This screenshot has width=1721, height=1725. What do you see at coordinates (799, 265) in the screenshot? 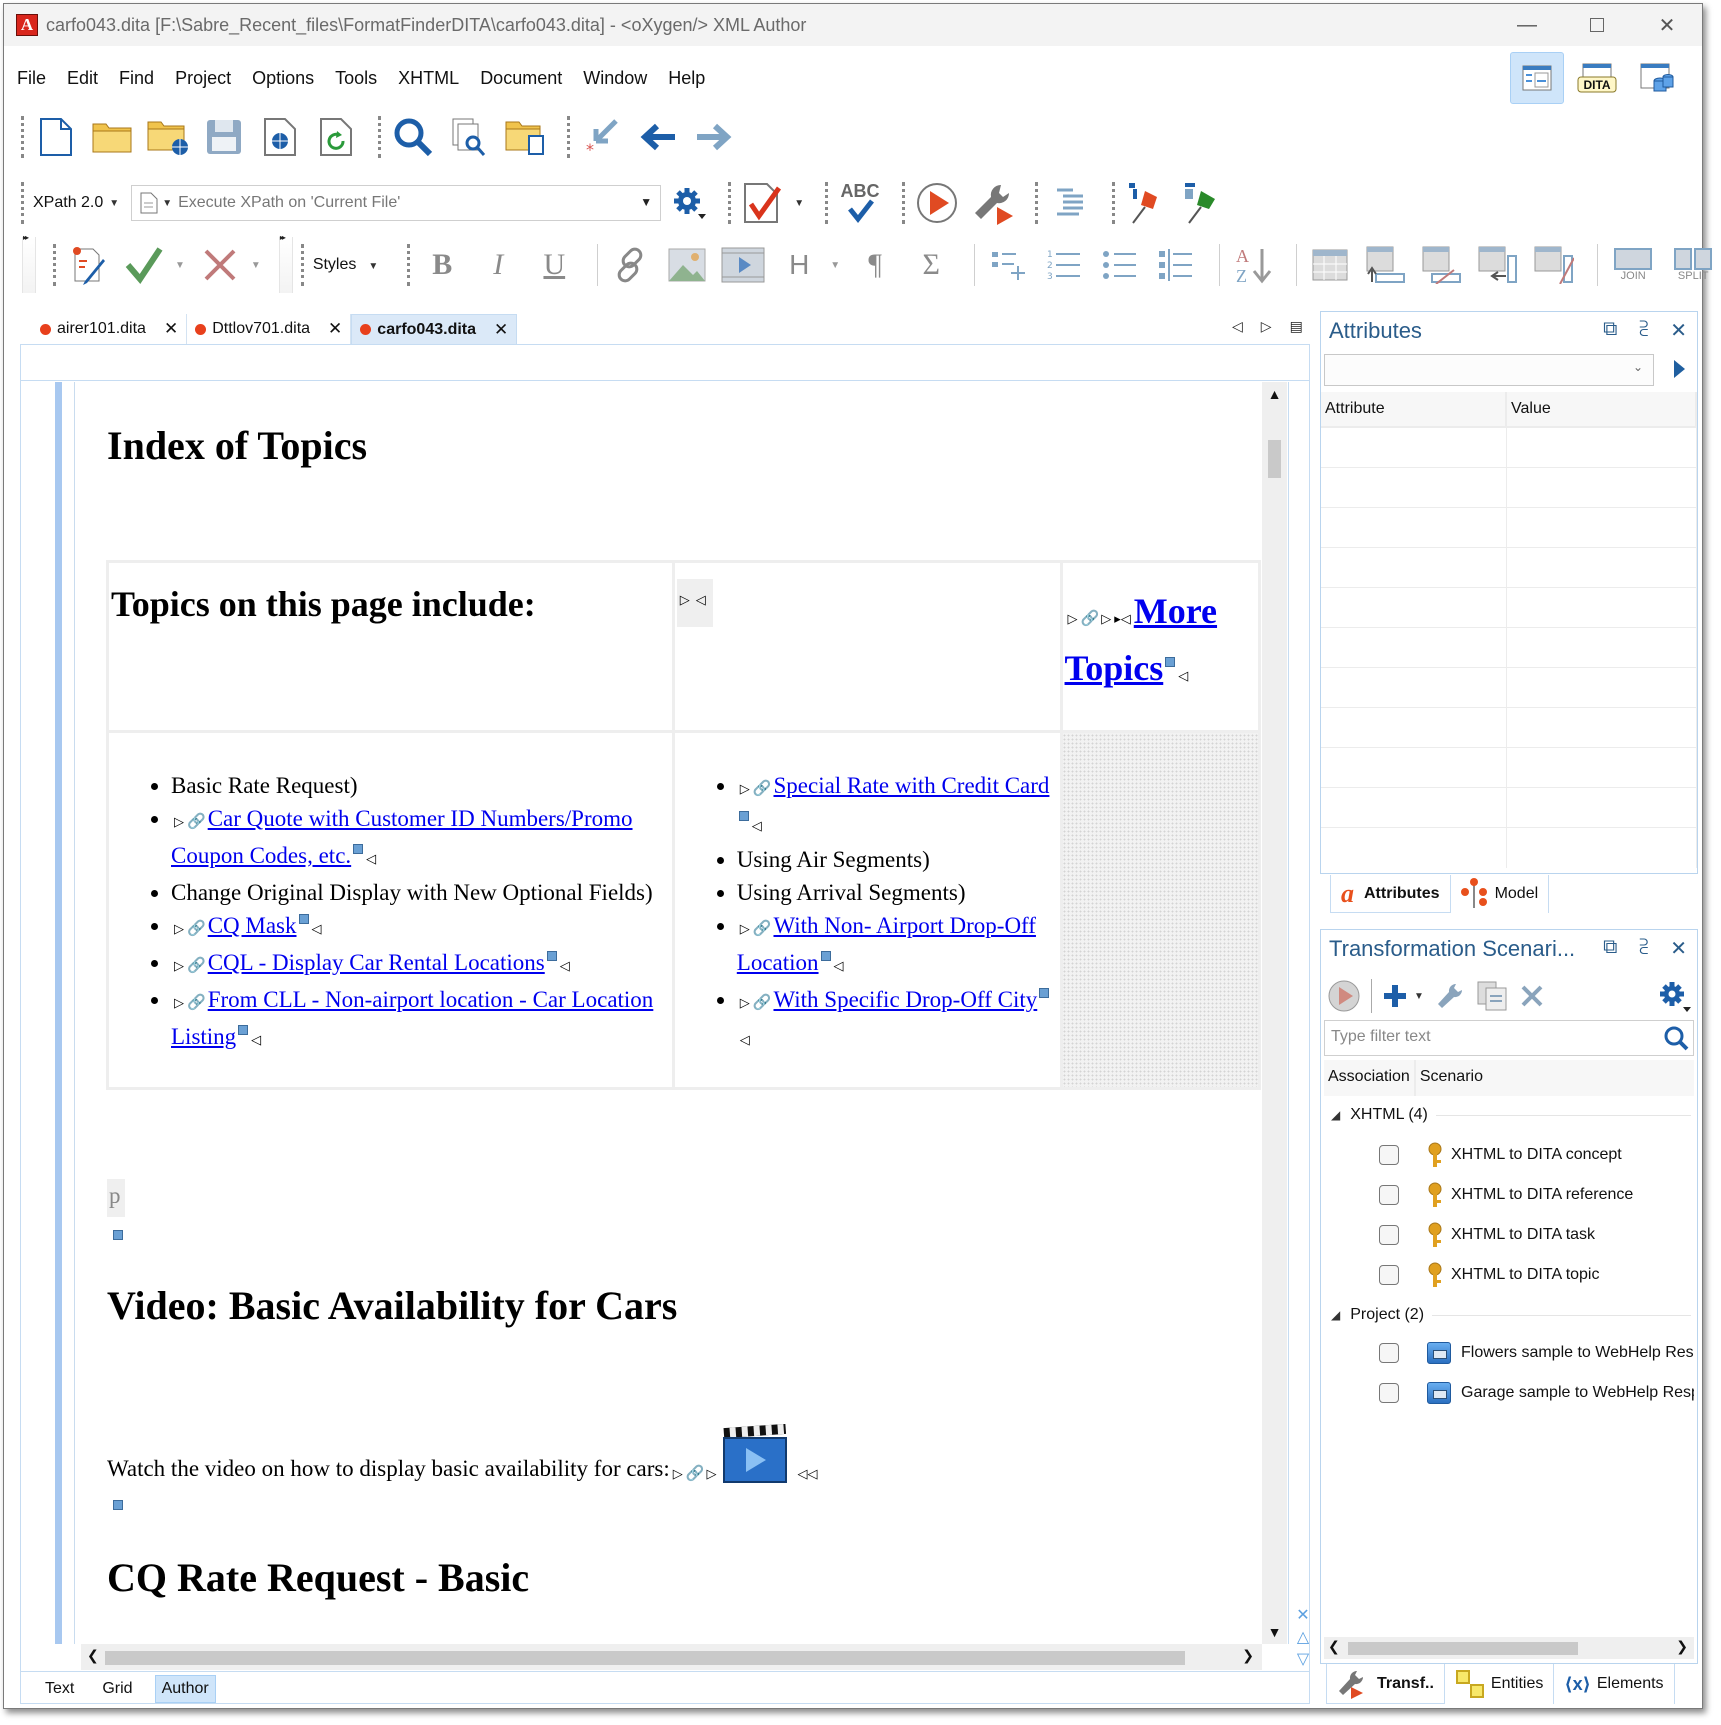
I see `insert-heading-button: H` at bounding box center [799, 265].